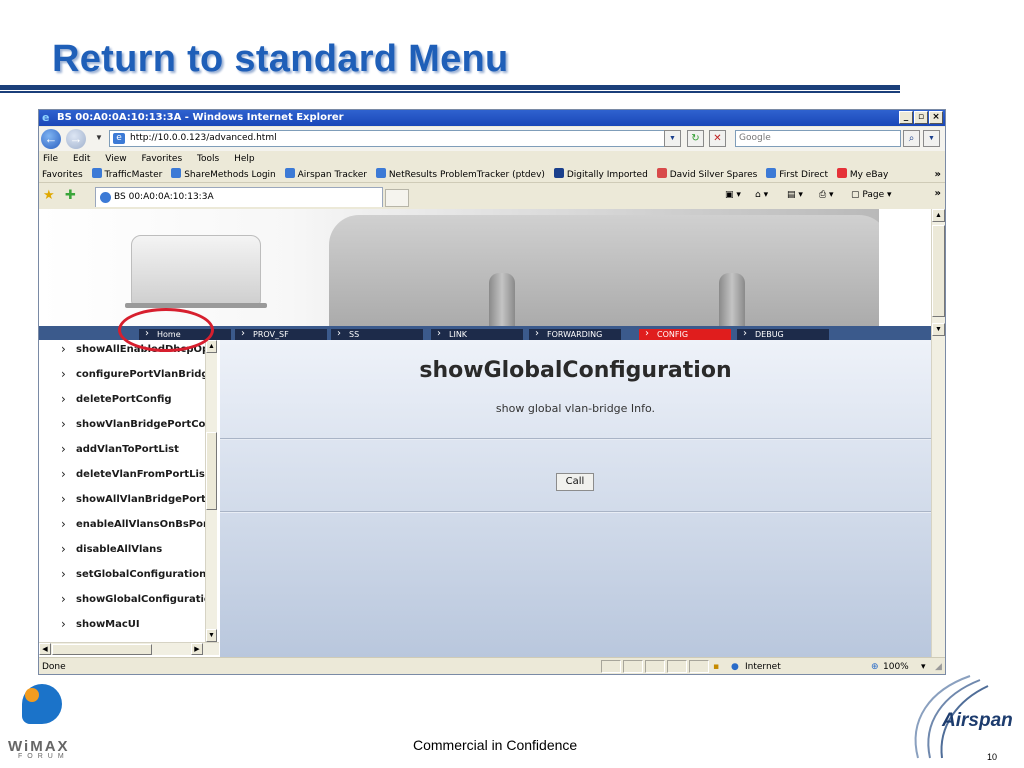  I want to click on page-scrollbar: ▲ ▼, so click(938, 433).